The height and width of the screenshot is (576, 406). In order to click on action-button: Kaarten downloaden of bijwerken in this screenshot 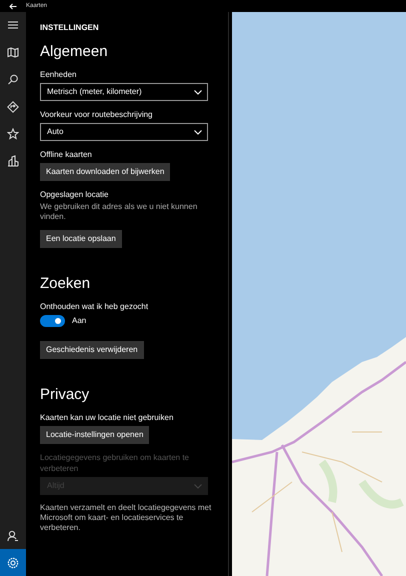, I will do `click(105, 172)`.